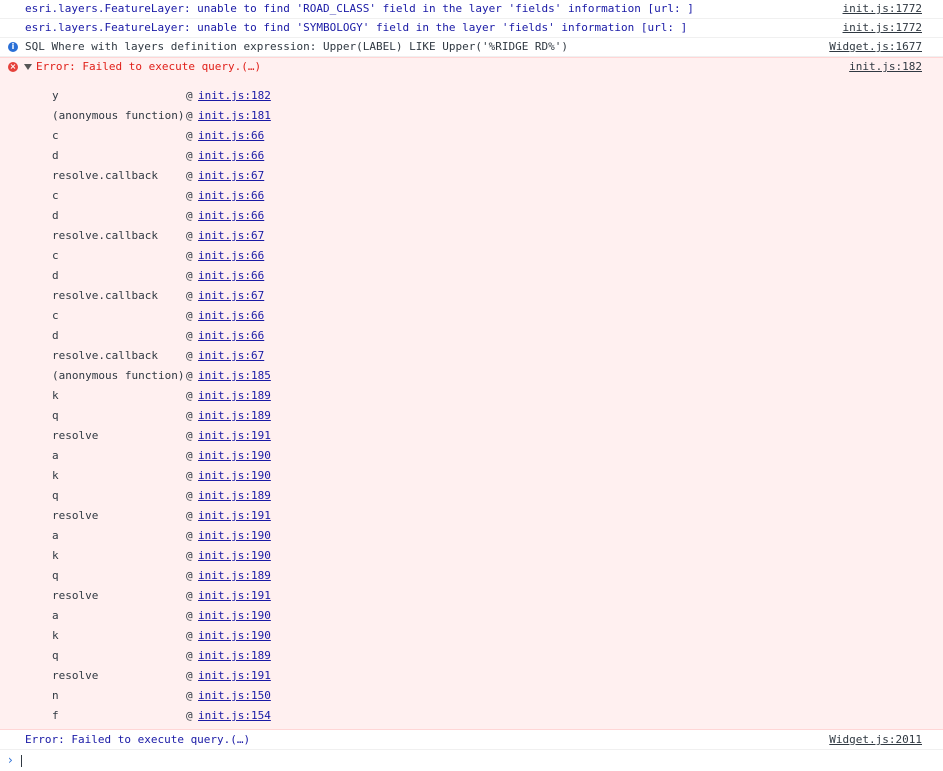  What do you see at coordinates (471, 616) in the screenshot?
I see `stack-frame: a @ init.js:190` at bounding box center [471, 616].